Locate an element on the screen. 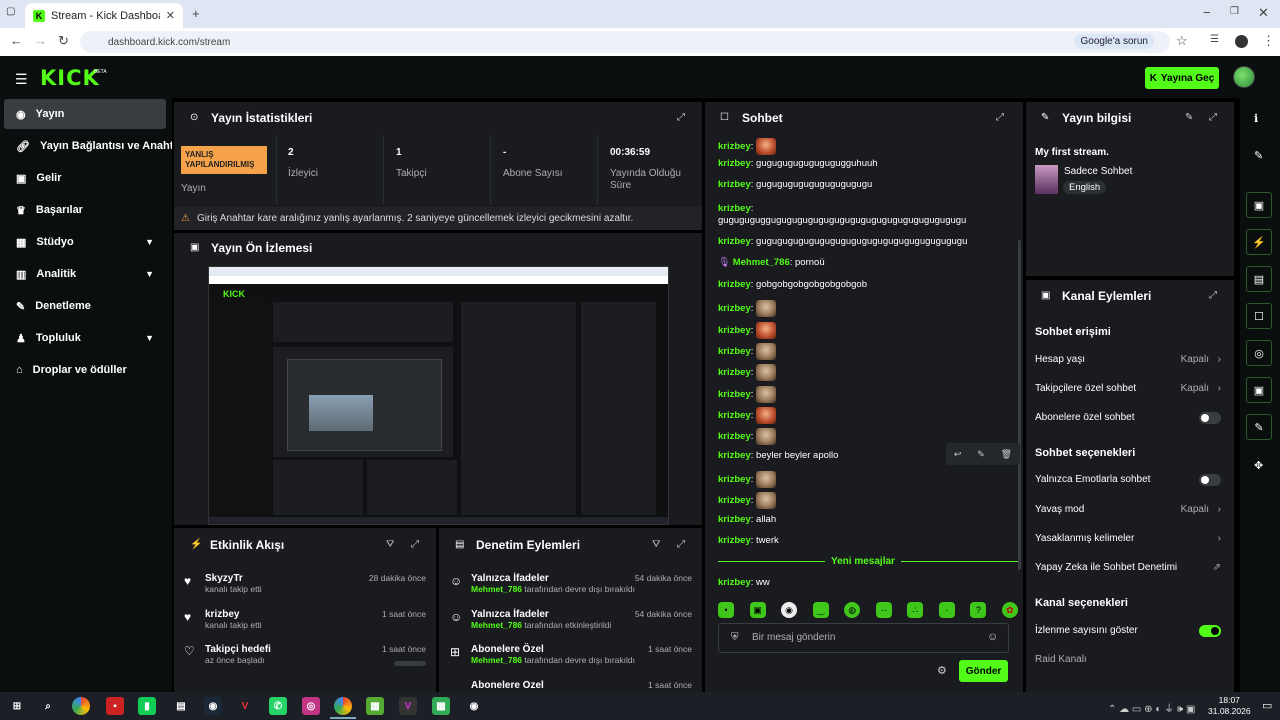 The height and width of the screenshot is (720, 1280). puzzle-icon: ✥ is located at coordinates (1258, 465).